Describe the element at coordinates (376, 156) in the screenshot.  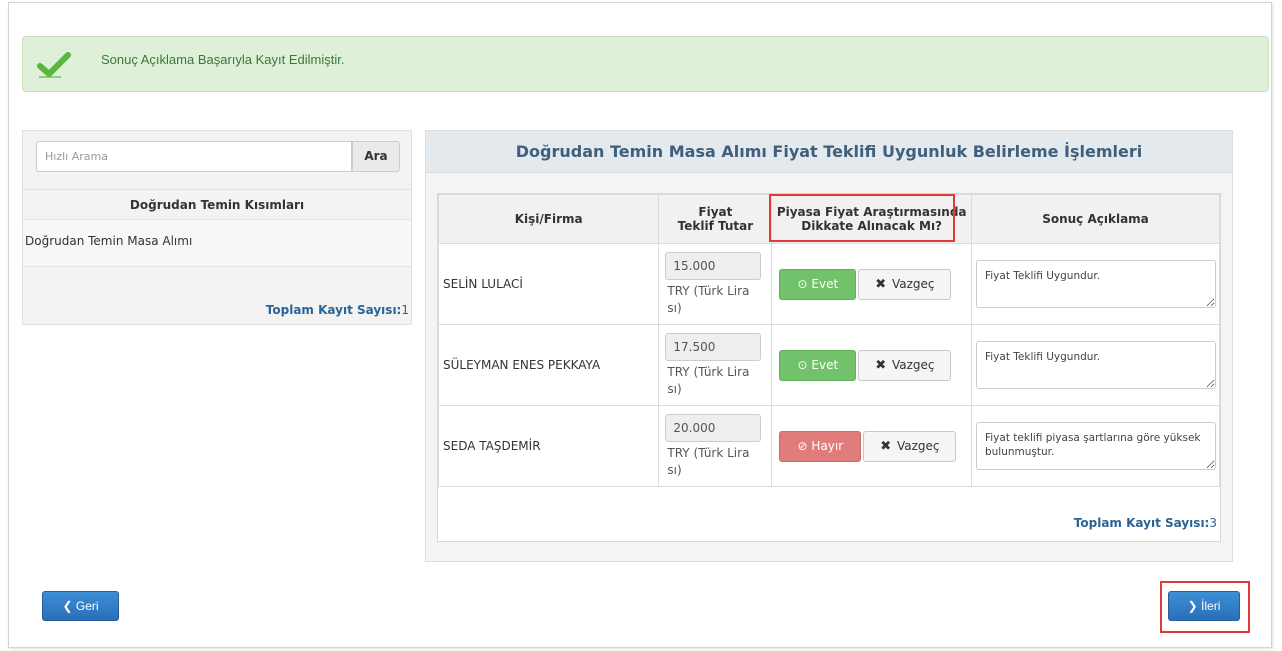
I see `search-button: Ara` at that location.